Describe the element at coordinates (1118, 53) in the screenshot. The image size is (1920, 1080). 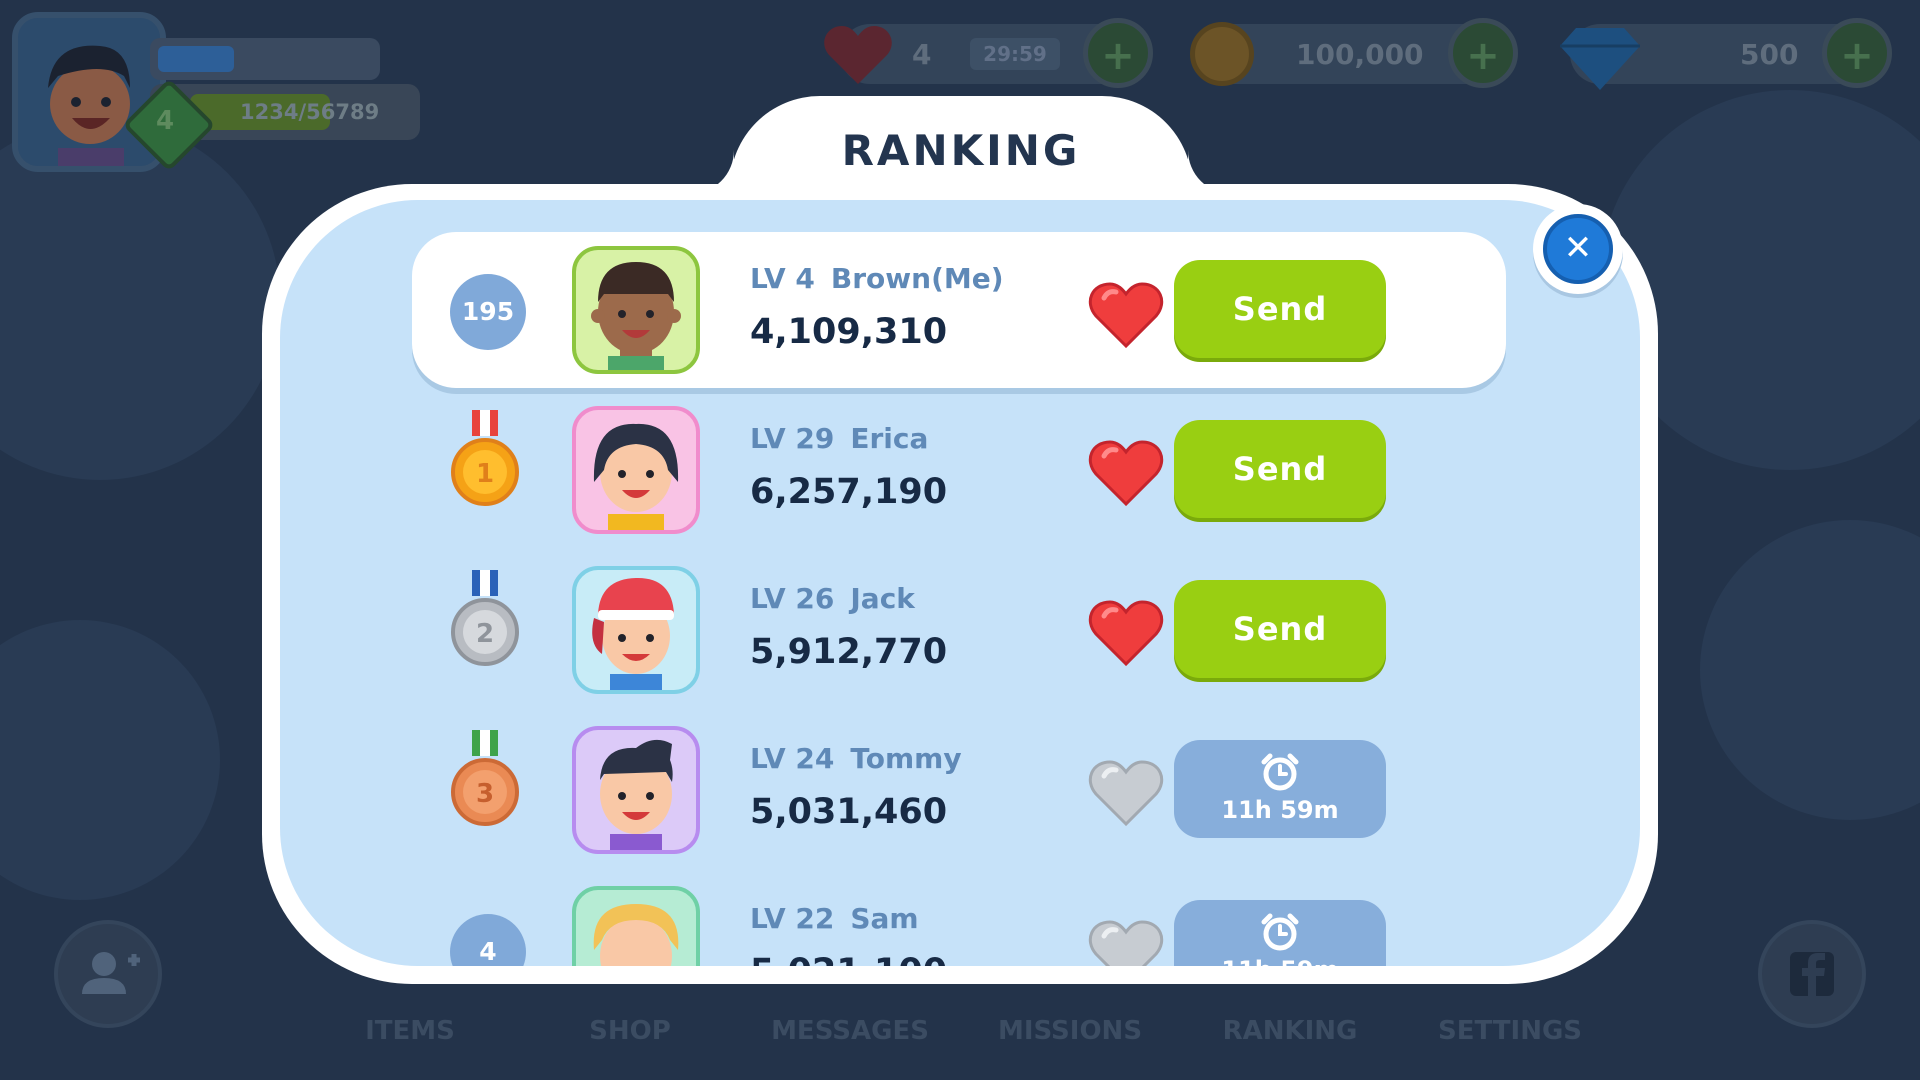
I see `add-lives-button: +` at that location.